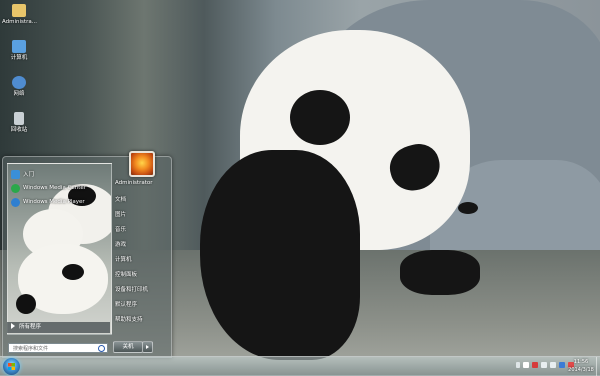 Image resolution: width=600 pixels, height=376 pixels. I want to click on panda-ear, so click(320, 117).